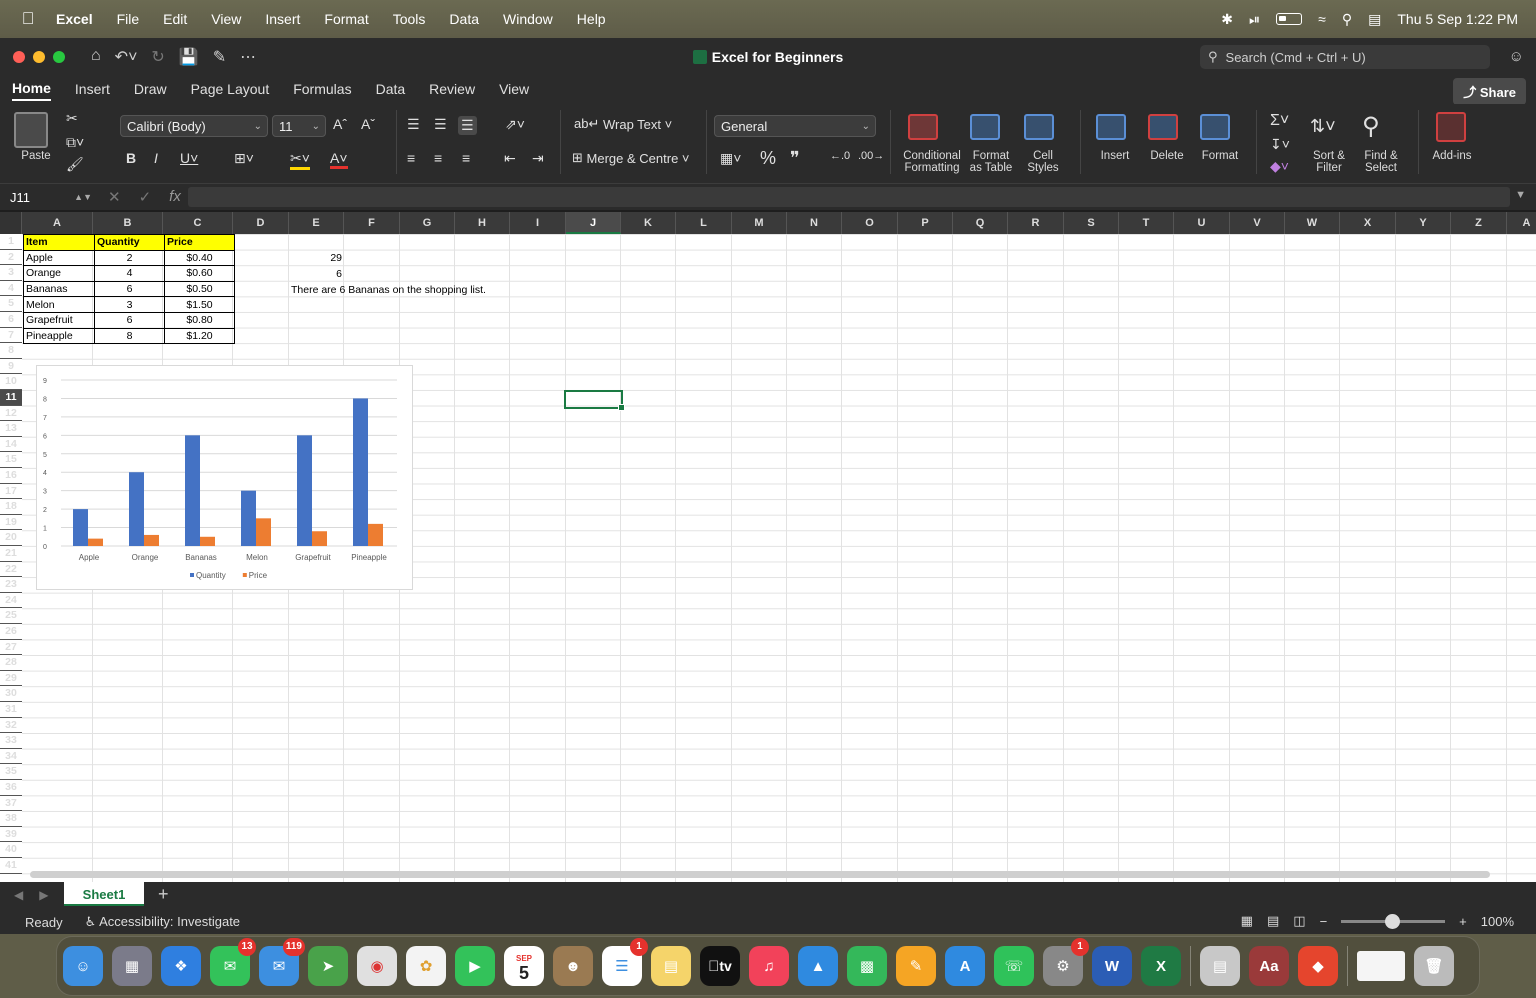  What do you see at coordinates (129, 273) in the screenshot?
I see `table-cell: 4` at bounding box center [129, 273].